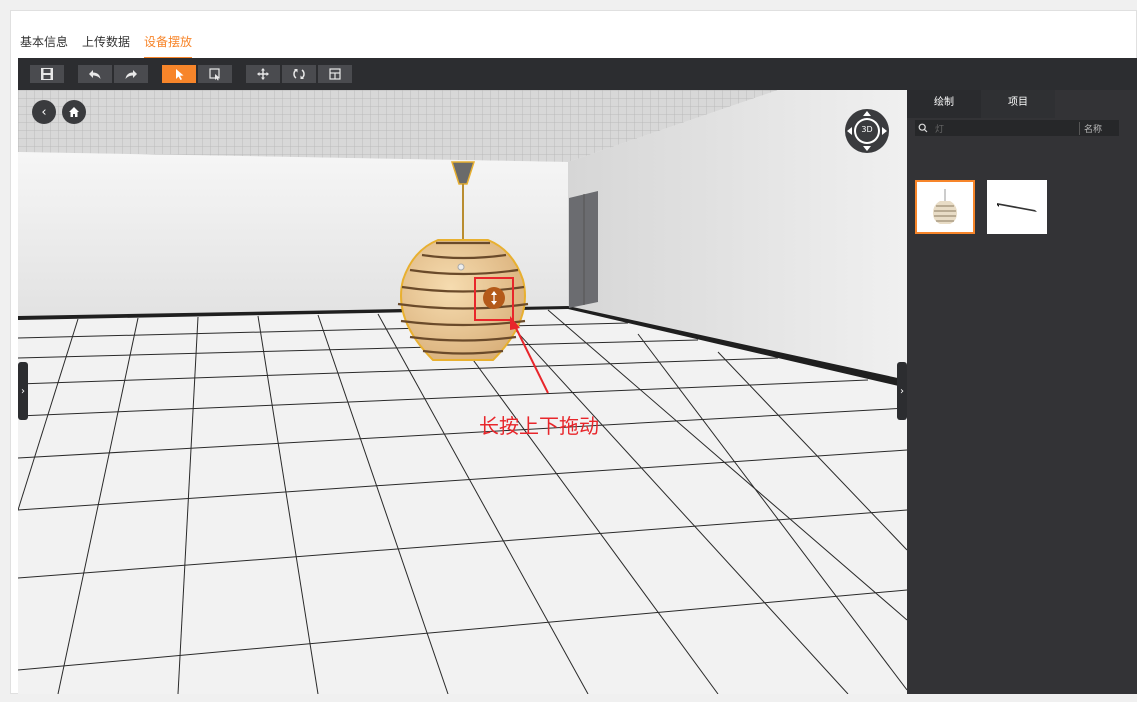 The height and width of the screenshot is (702, 1137). I want to click on tab-device-placement: 设备摆放, so click(168, 47).